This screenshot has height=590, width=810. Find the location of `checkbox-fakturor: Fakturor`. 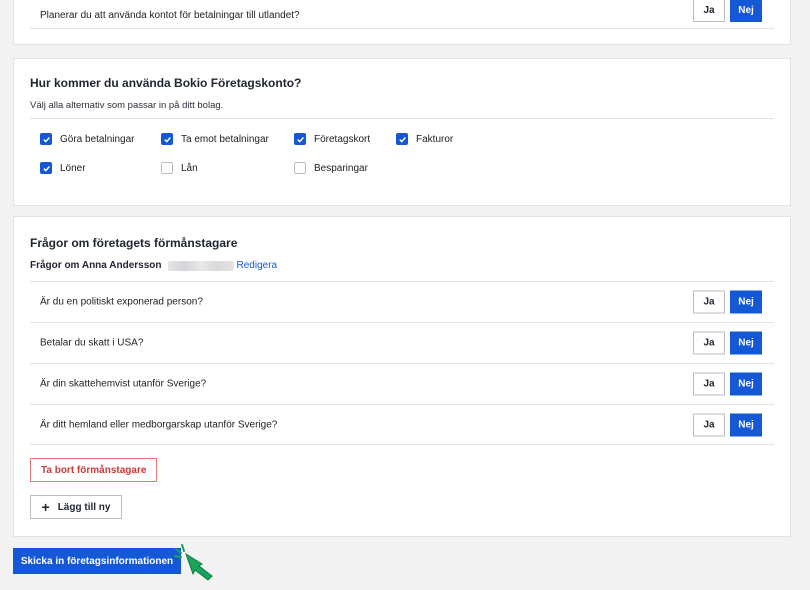

checkbox-fakturor: Fakturor is located at coordinates (424, 139).